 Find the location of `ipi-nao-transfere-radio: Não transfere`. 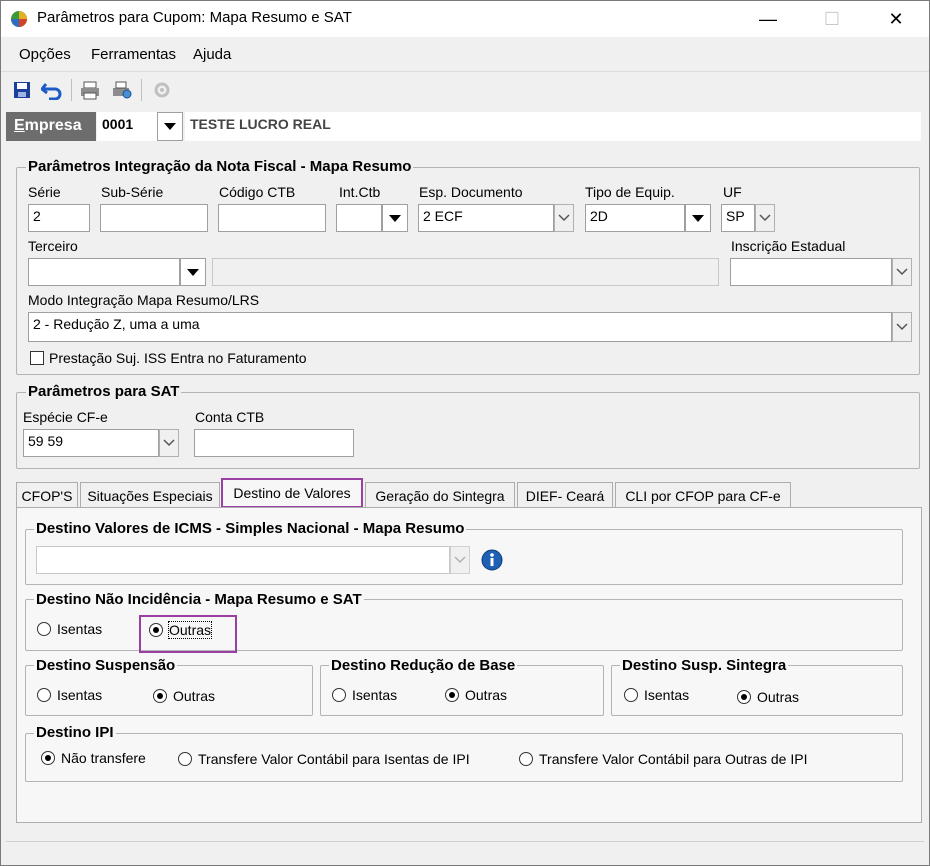

ipi-nao-transfere-radio: Não transfere is located at coordinates (93, 758).